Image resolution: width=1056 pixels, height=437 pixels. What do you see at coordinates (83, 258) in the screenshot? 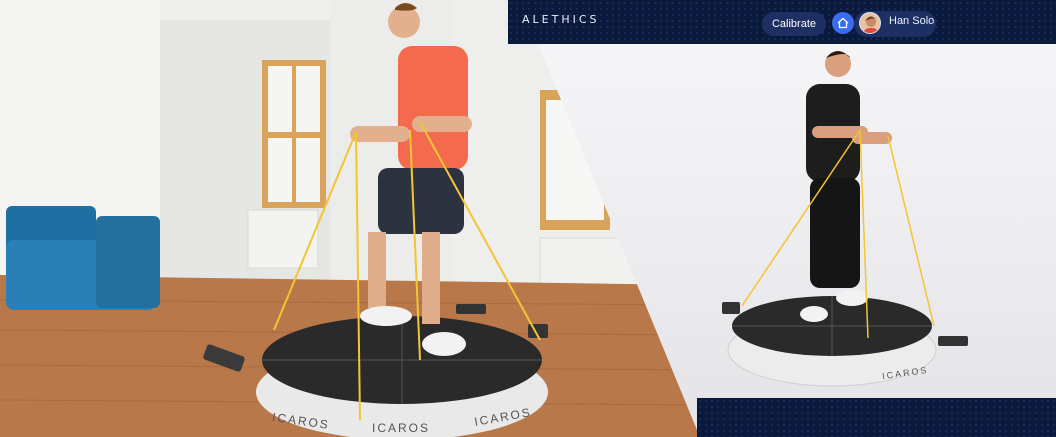
I see `blue-sofa` at bounding box center [83, 258].